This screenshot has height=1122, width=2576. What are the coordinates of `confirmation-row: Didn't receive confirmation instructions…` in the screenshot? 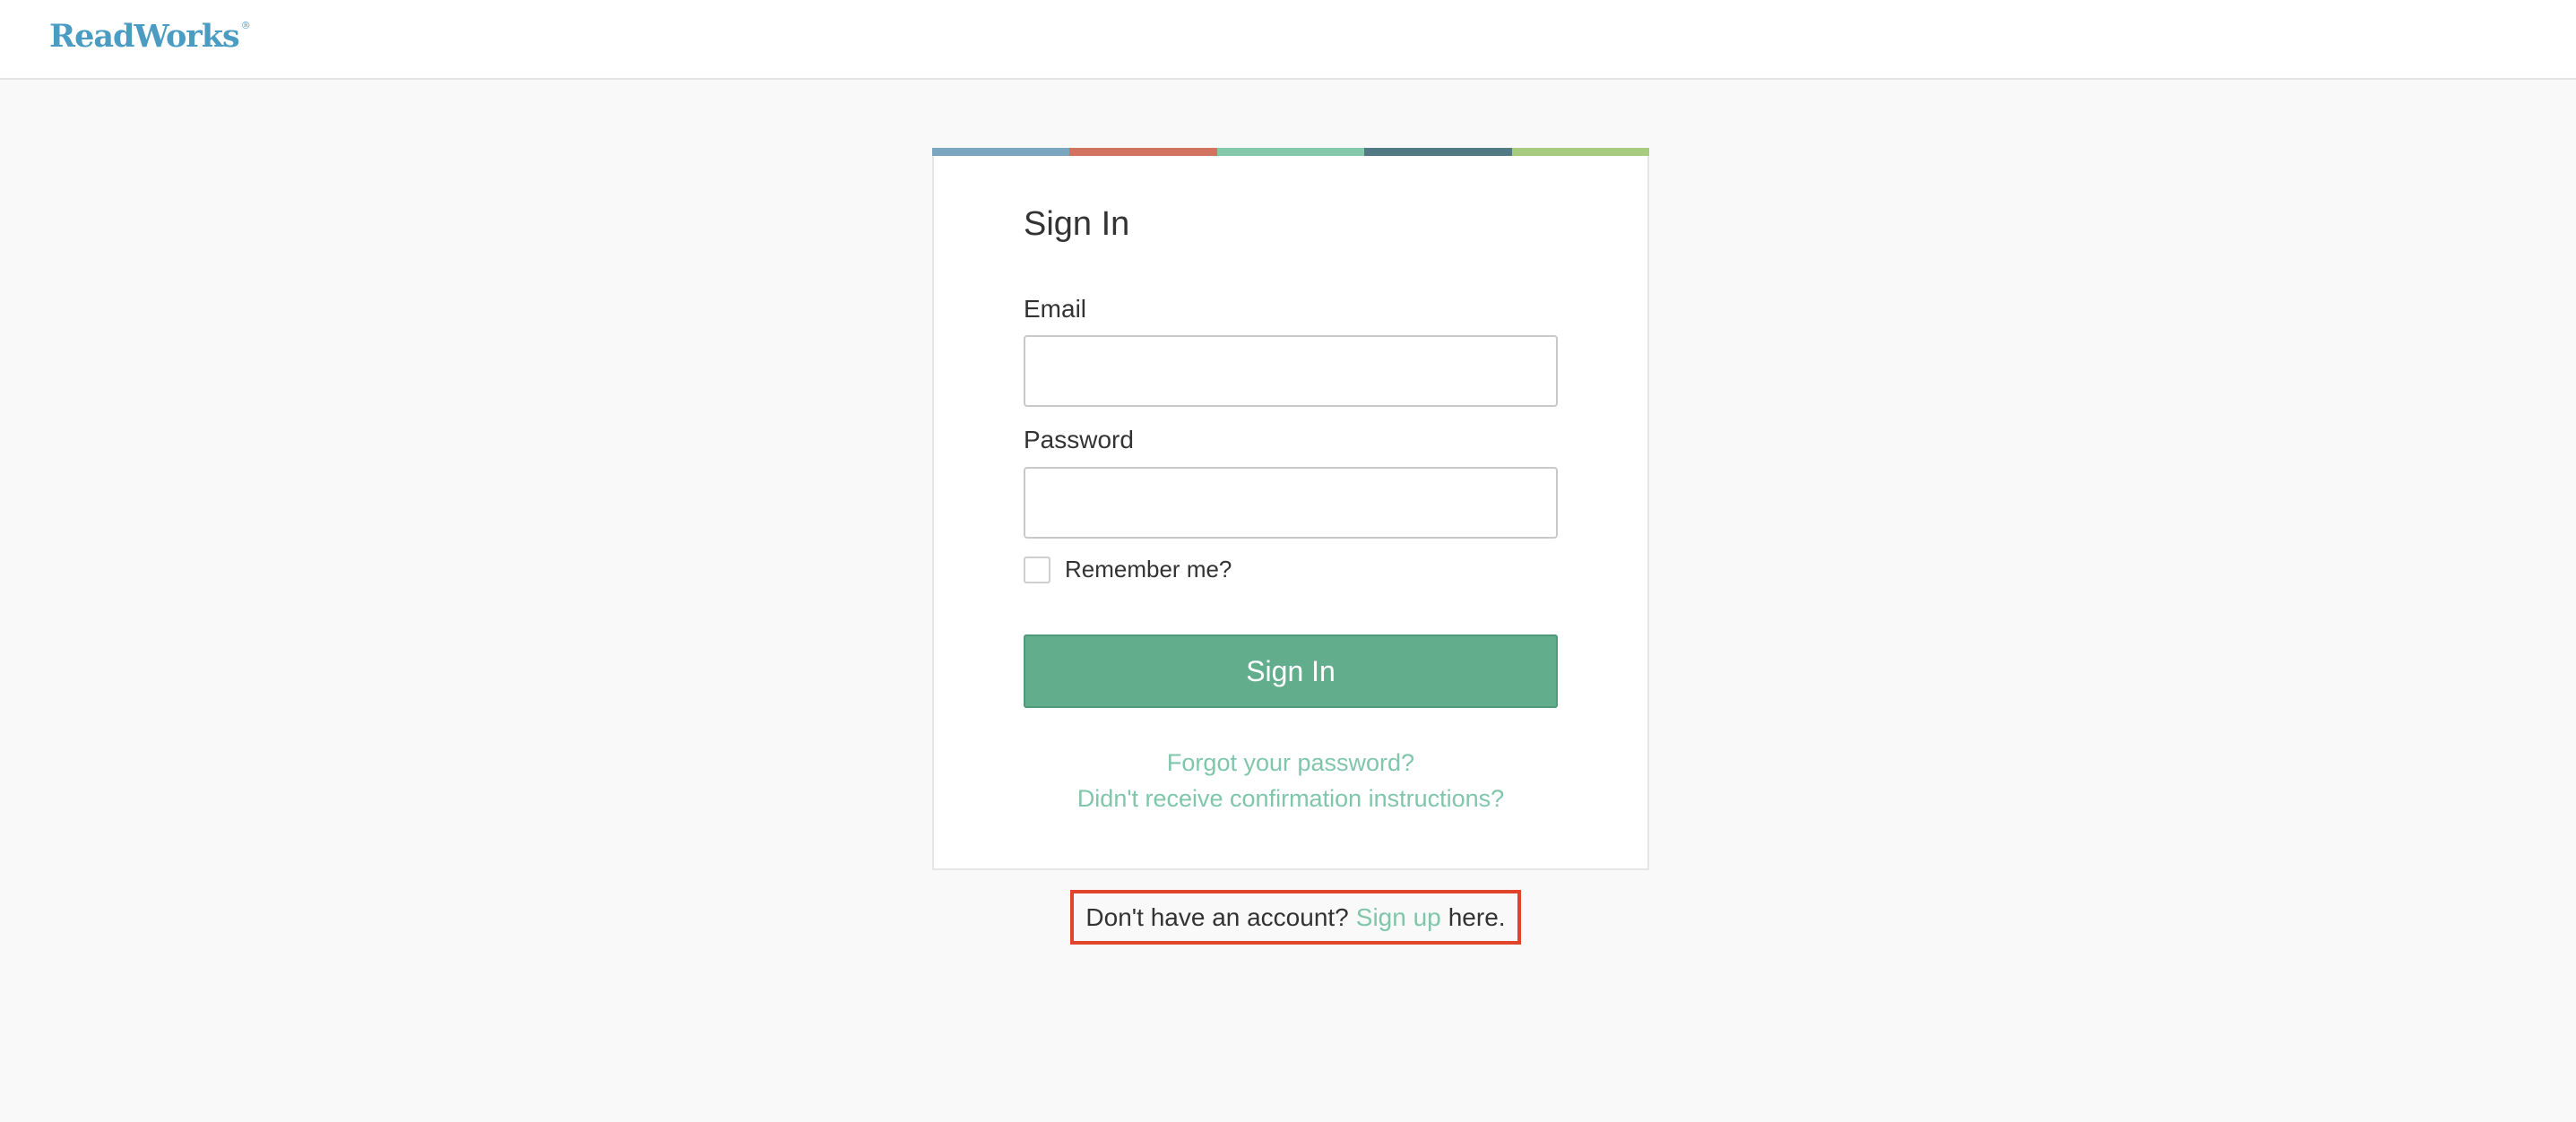 It's located at (1290, 799).